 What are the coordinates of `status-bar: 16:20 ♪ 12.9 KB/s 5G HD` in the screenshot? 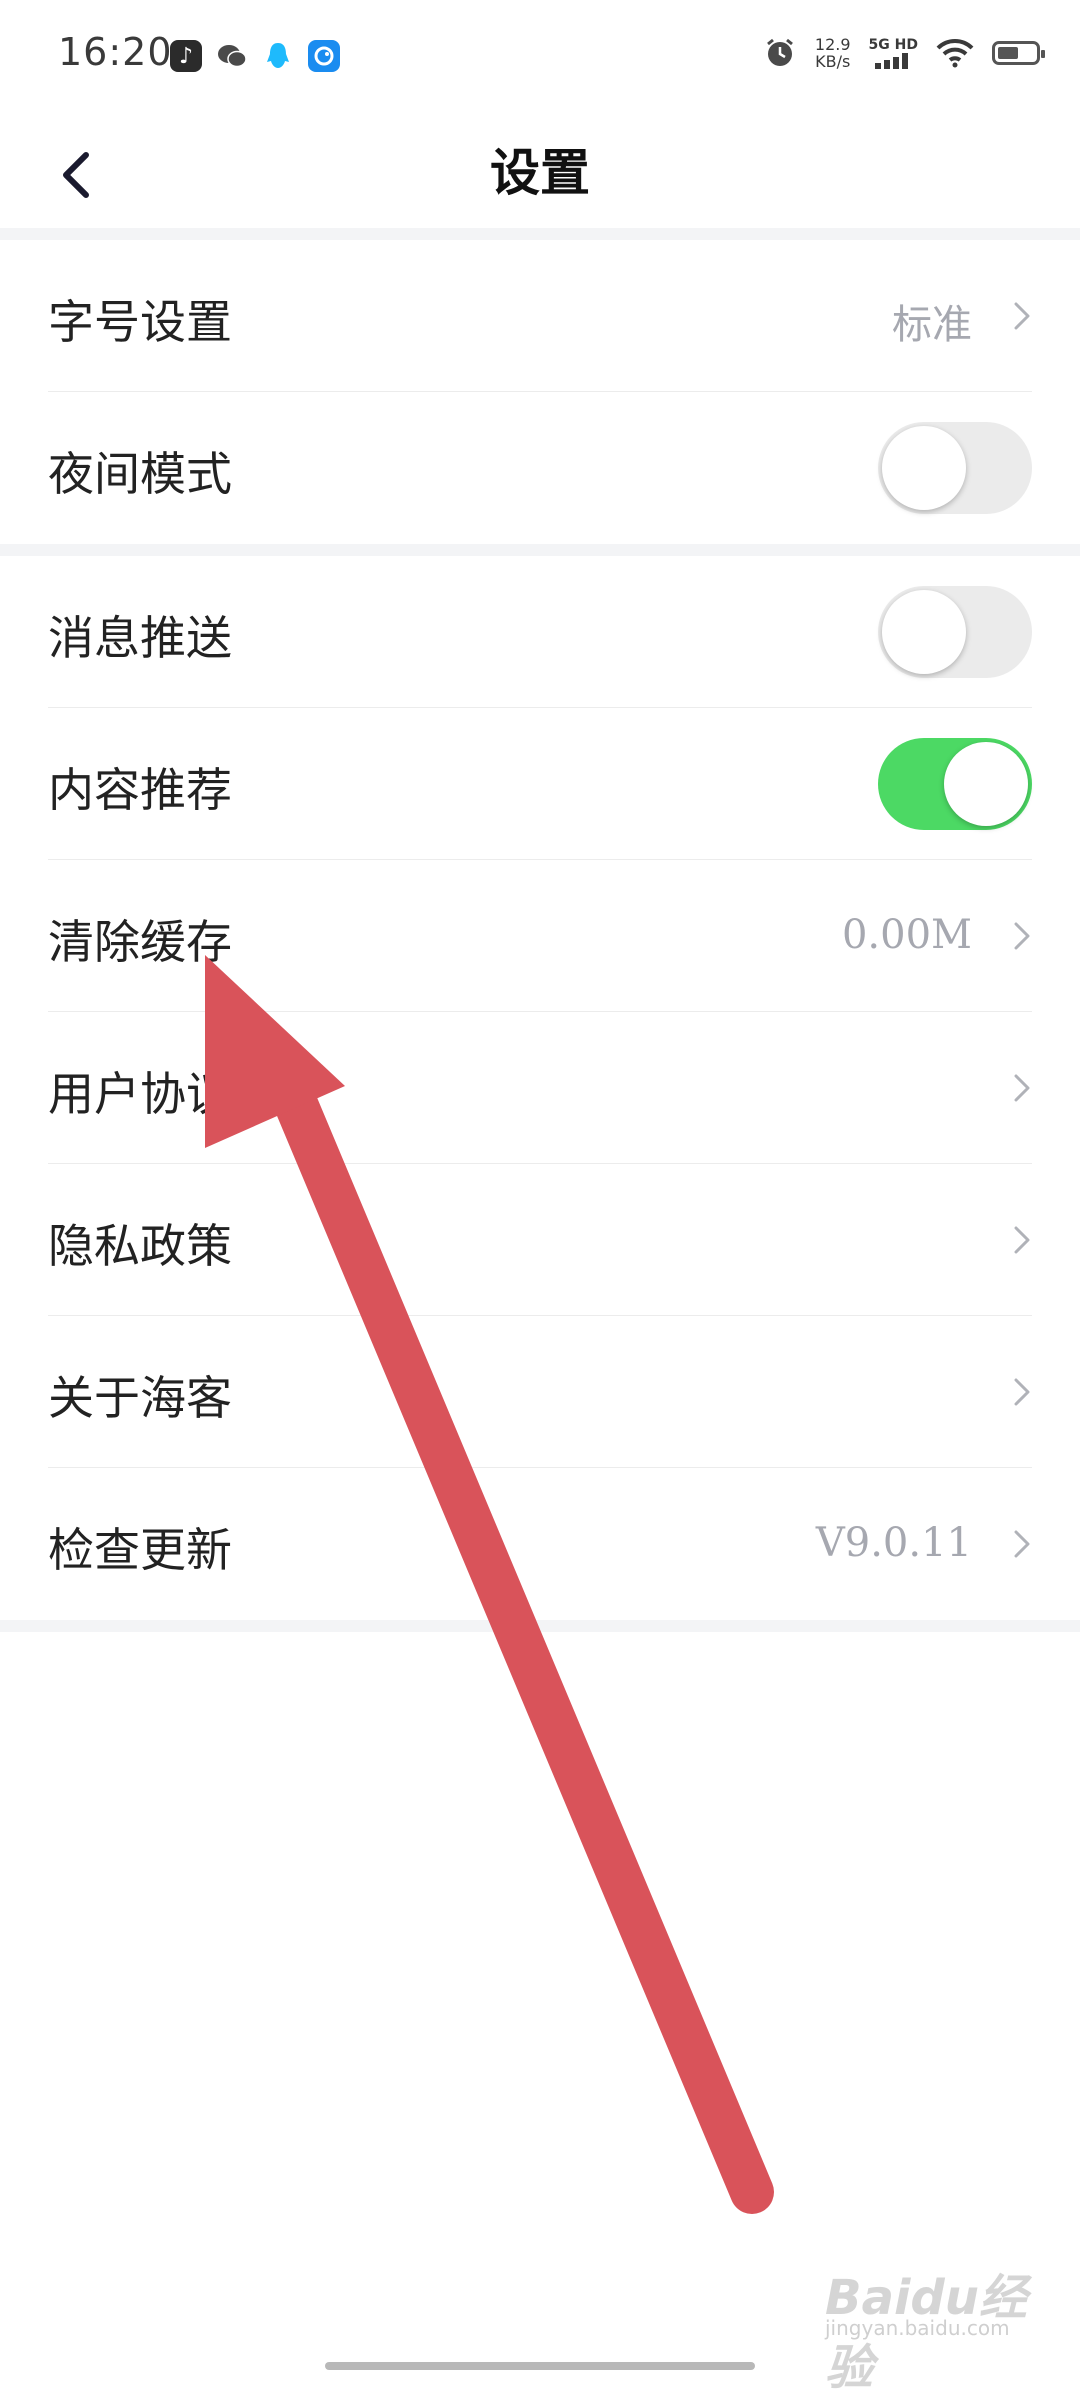 It's located at (540, 57).